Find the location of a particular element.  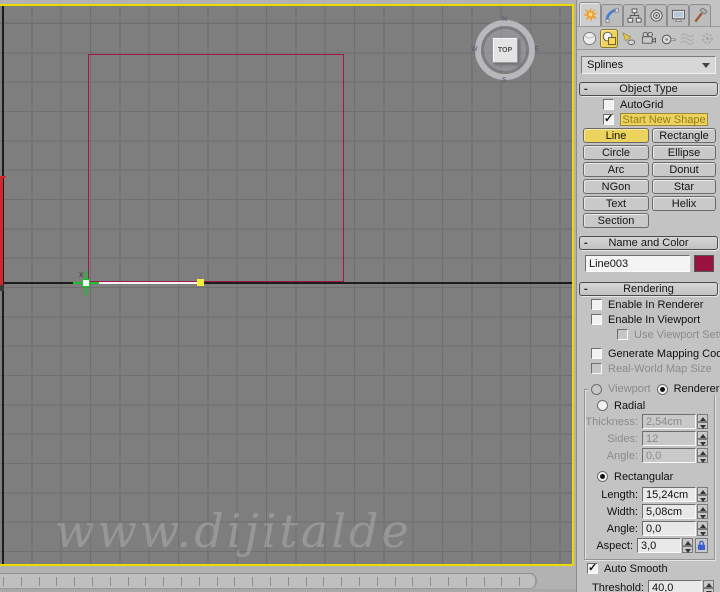

red-line-shape is located at coordinates (1, 232).